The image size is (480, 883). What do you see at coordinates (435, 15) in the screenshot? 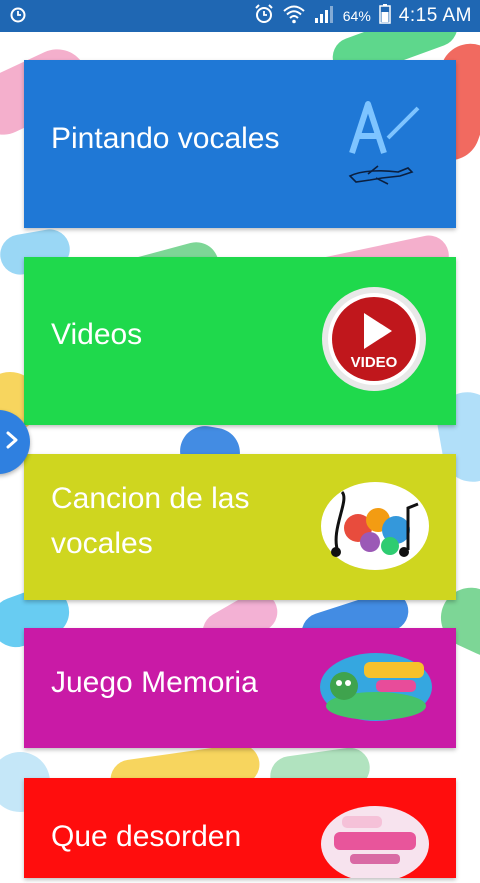
I see `status-time: 4:15 AM` at bounding box center [435, 15].